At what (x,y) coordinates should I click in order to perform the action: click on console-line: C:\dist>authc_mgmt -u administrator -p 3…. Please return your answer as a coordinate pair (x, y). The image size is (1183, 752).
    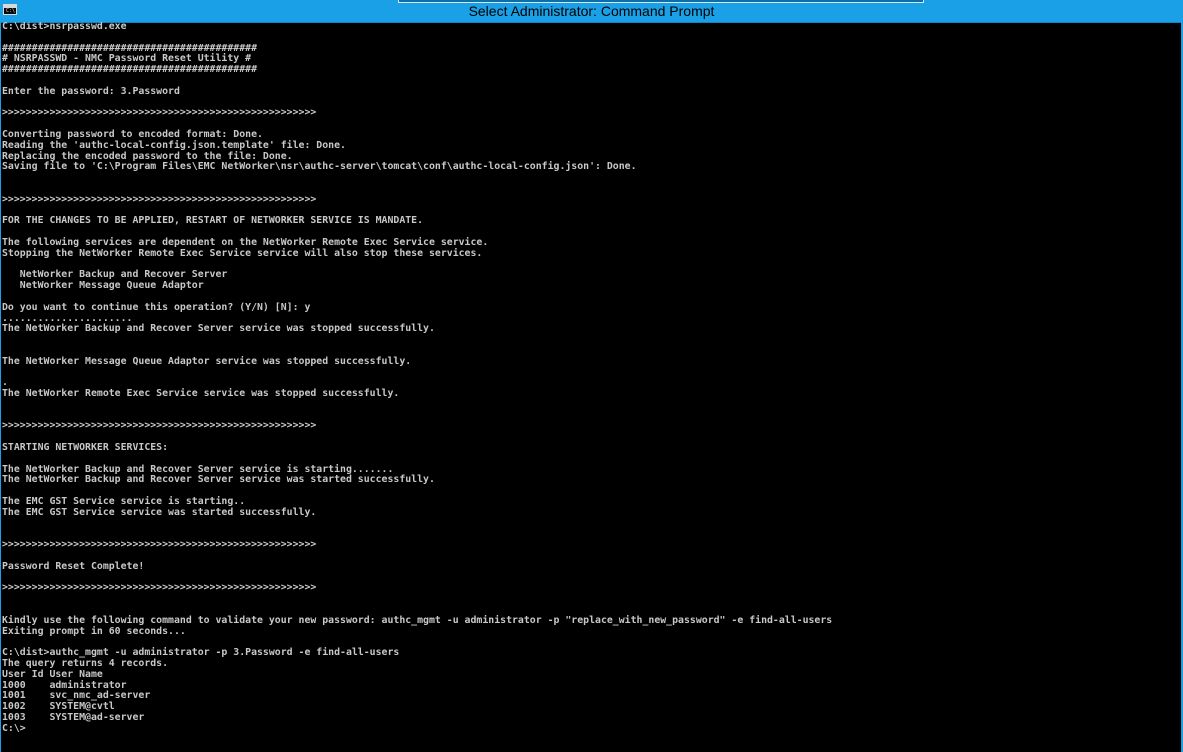
    Looking at the image, I should click on (201, 653).